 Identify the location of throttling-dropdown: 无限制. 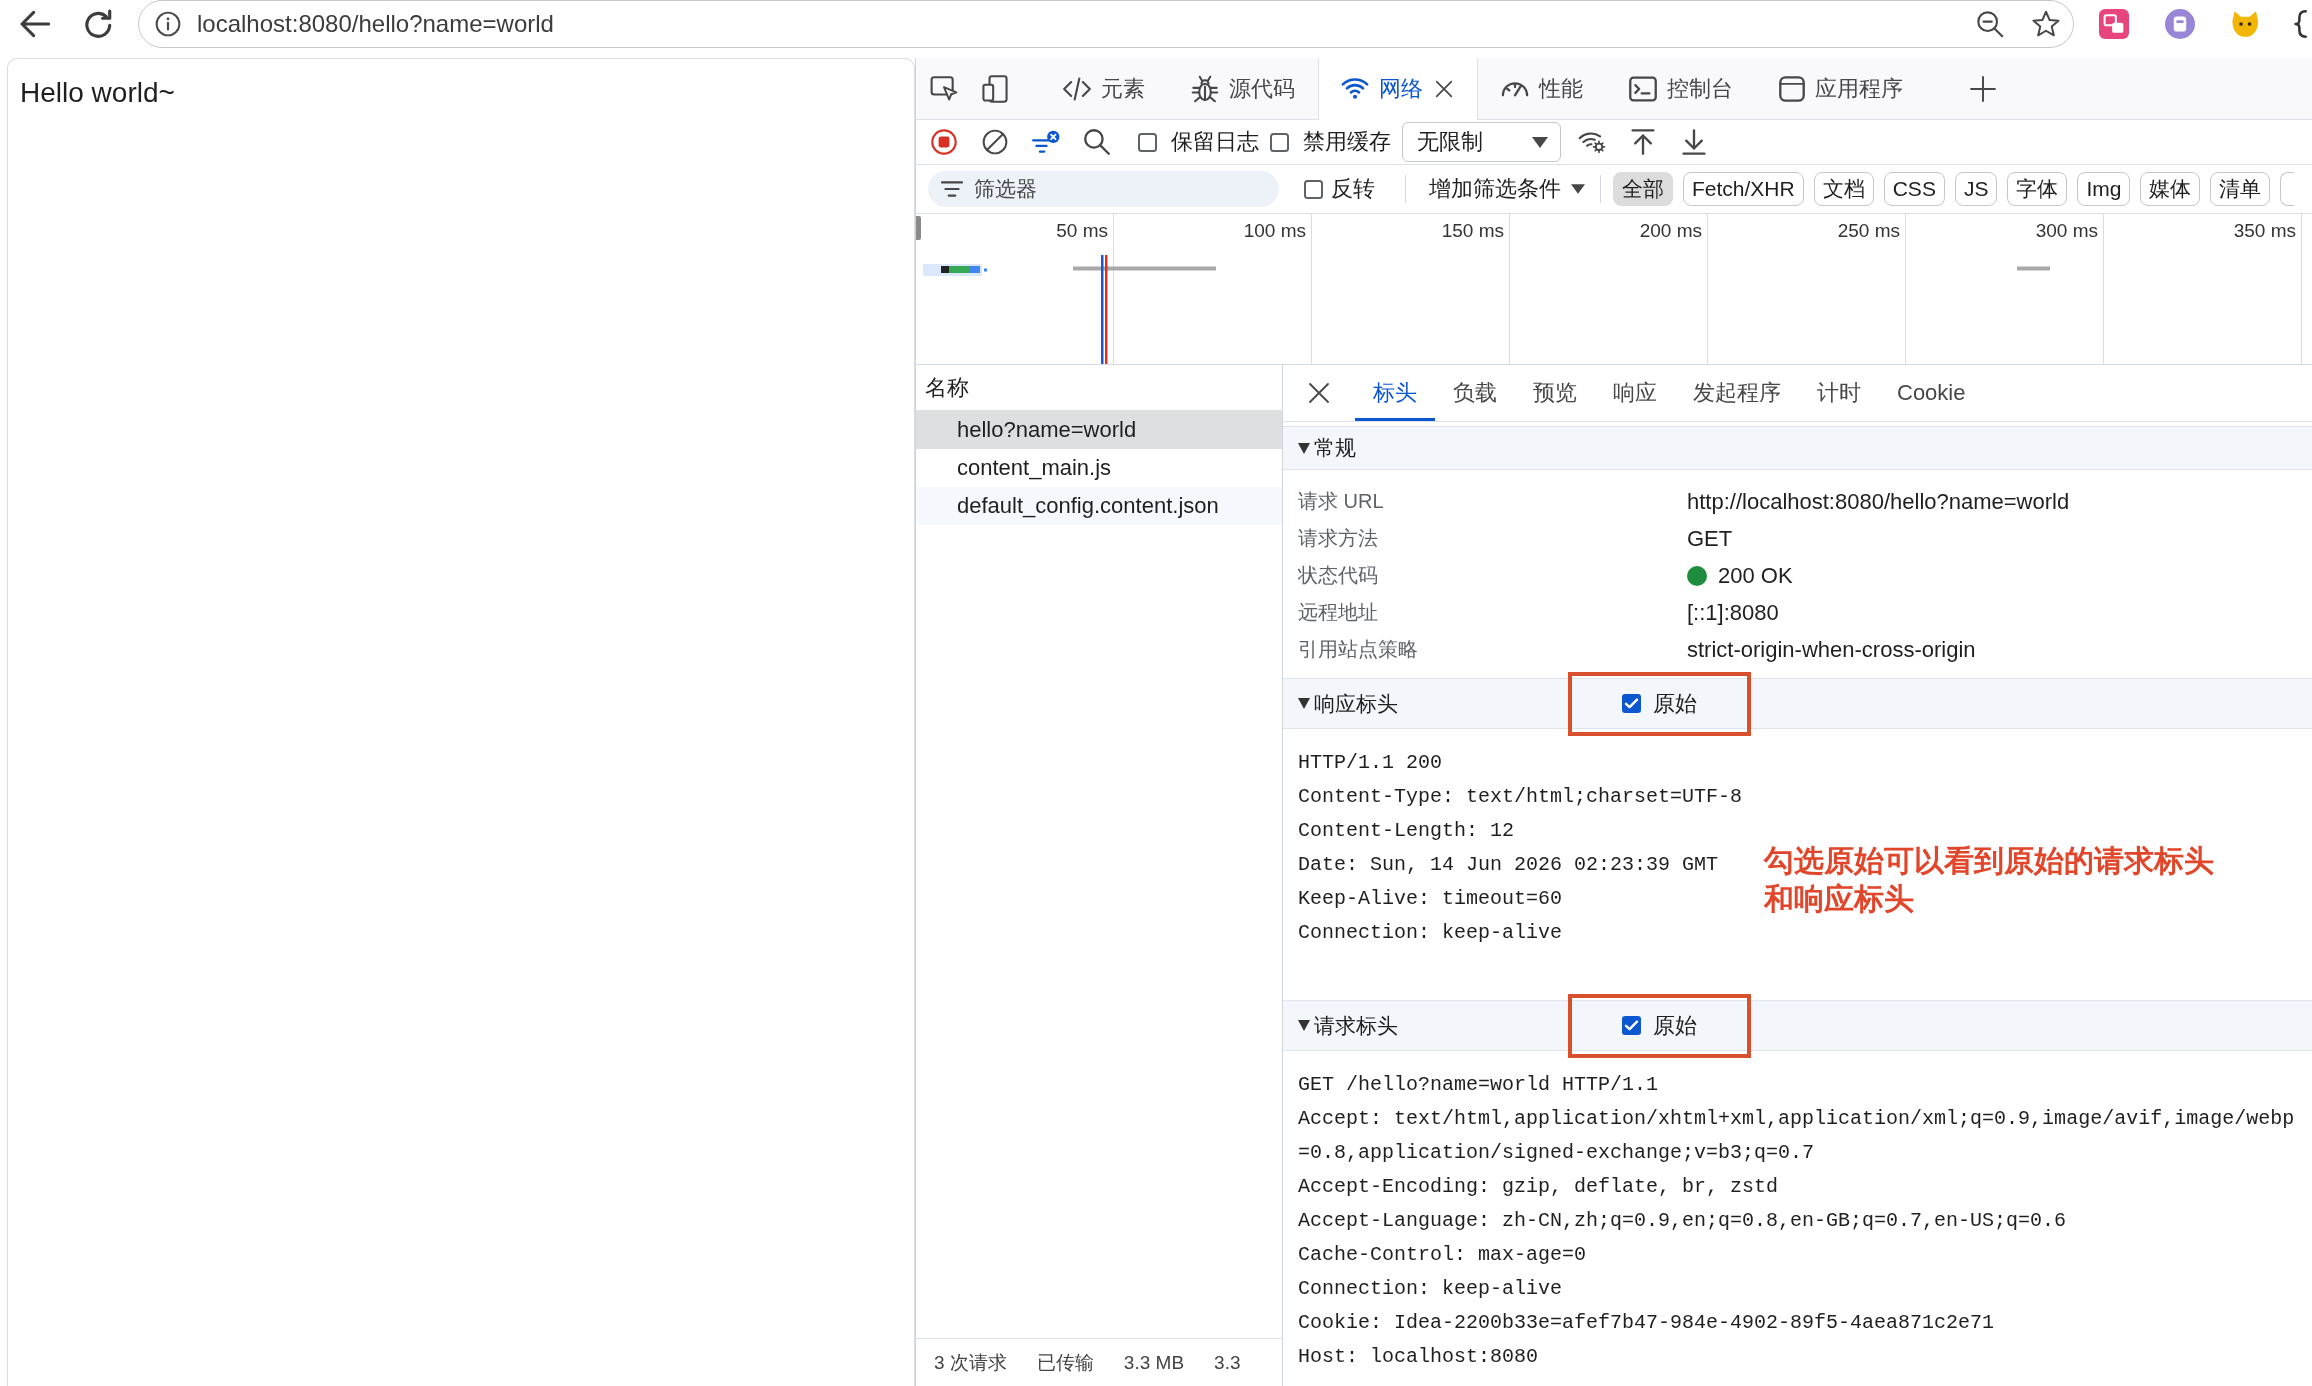
(1481, 142).